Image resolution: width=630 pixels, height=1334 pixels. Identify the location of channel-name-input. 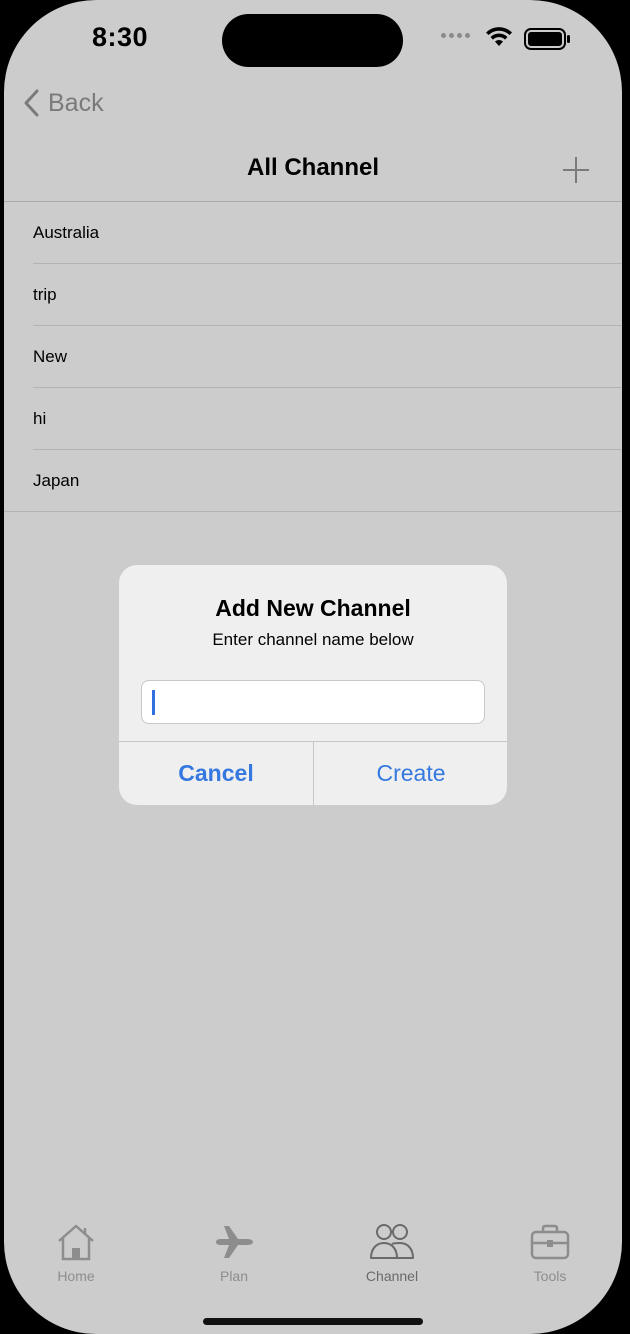
(313, 702).